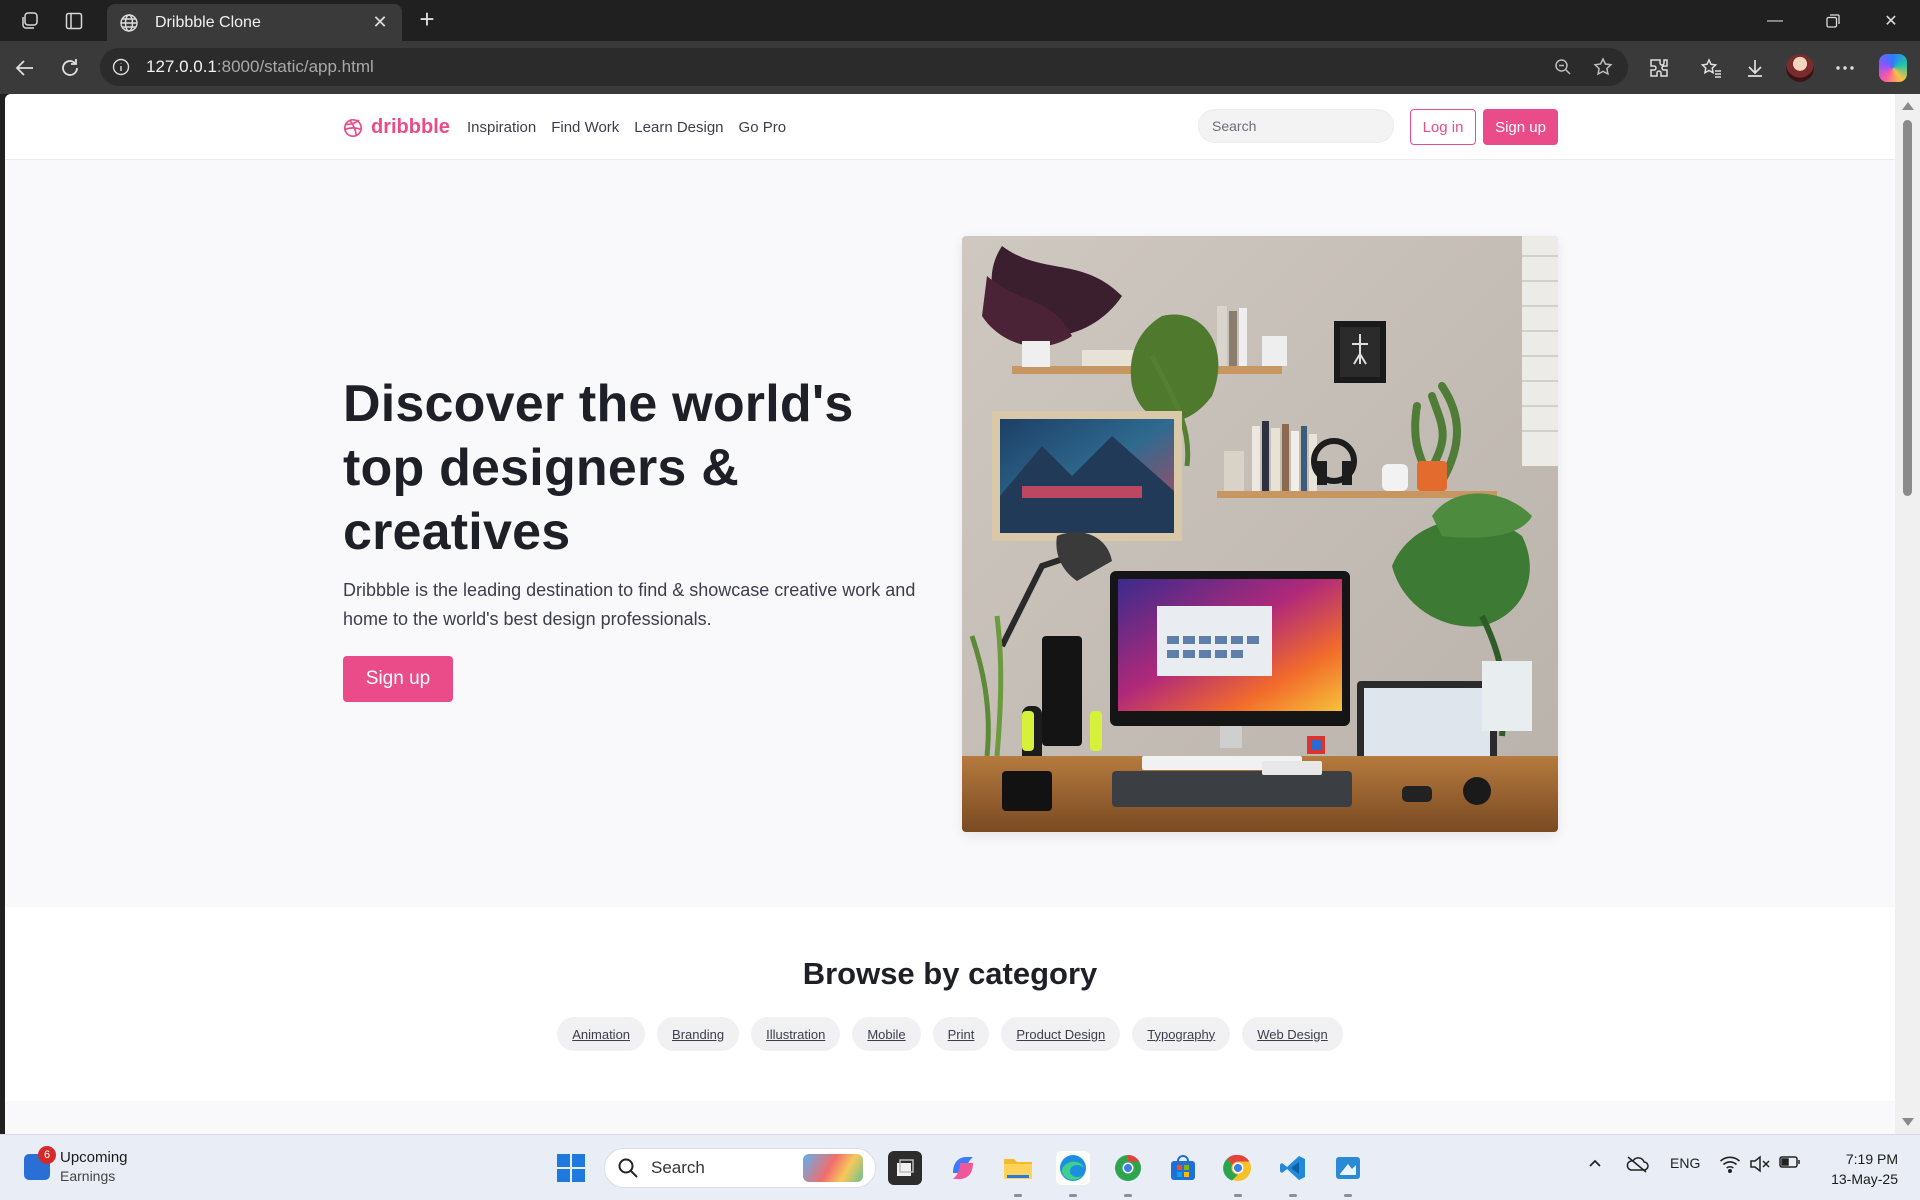 This screenshot has width=1920, height=1200. What do you see at coordinates (30, 21) in the screenshot?
I see `workspaces-icon` at bounding box center [30, 21].